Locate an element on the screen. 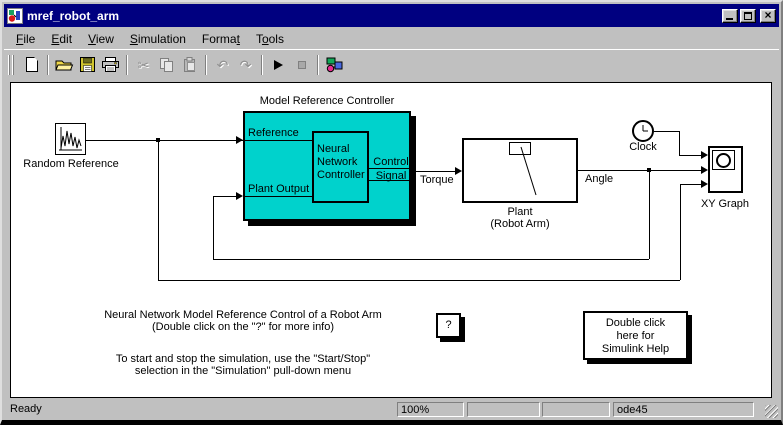 The height and width of the screenshot is (425, 783). block-label-clock: Clock is located at coordinates (643, 147).